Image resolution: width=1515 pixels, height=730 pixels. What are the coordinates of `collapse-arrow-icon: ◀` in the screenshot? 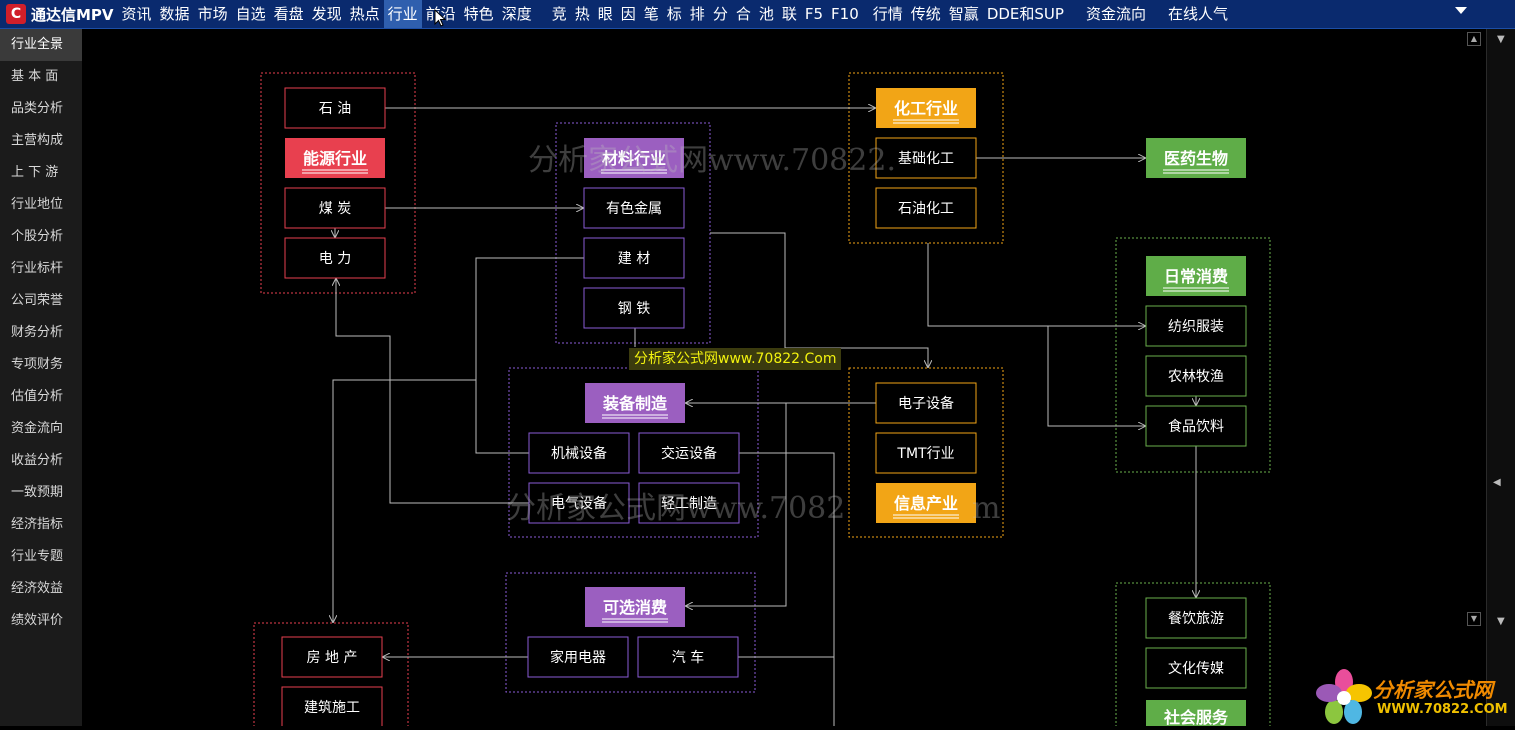 It's located at (1497, 482).